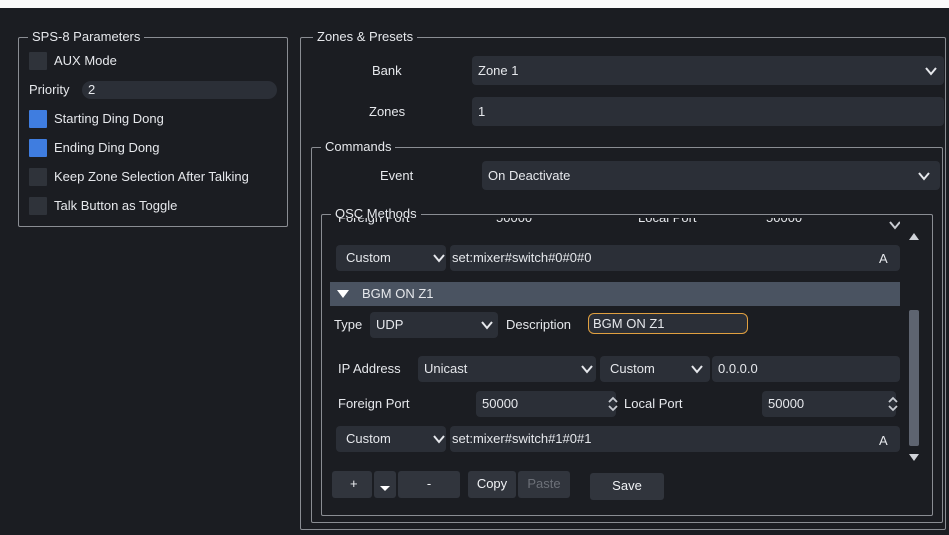 This screenshot has height=535, width=949. I want to click on remove-method-button: -, so click(429, 484).